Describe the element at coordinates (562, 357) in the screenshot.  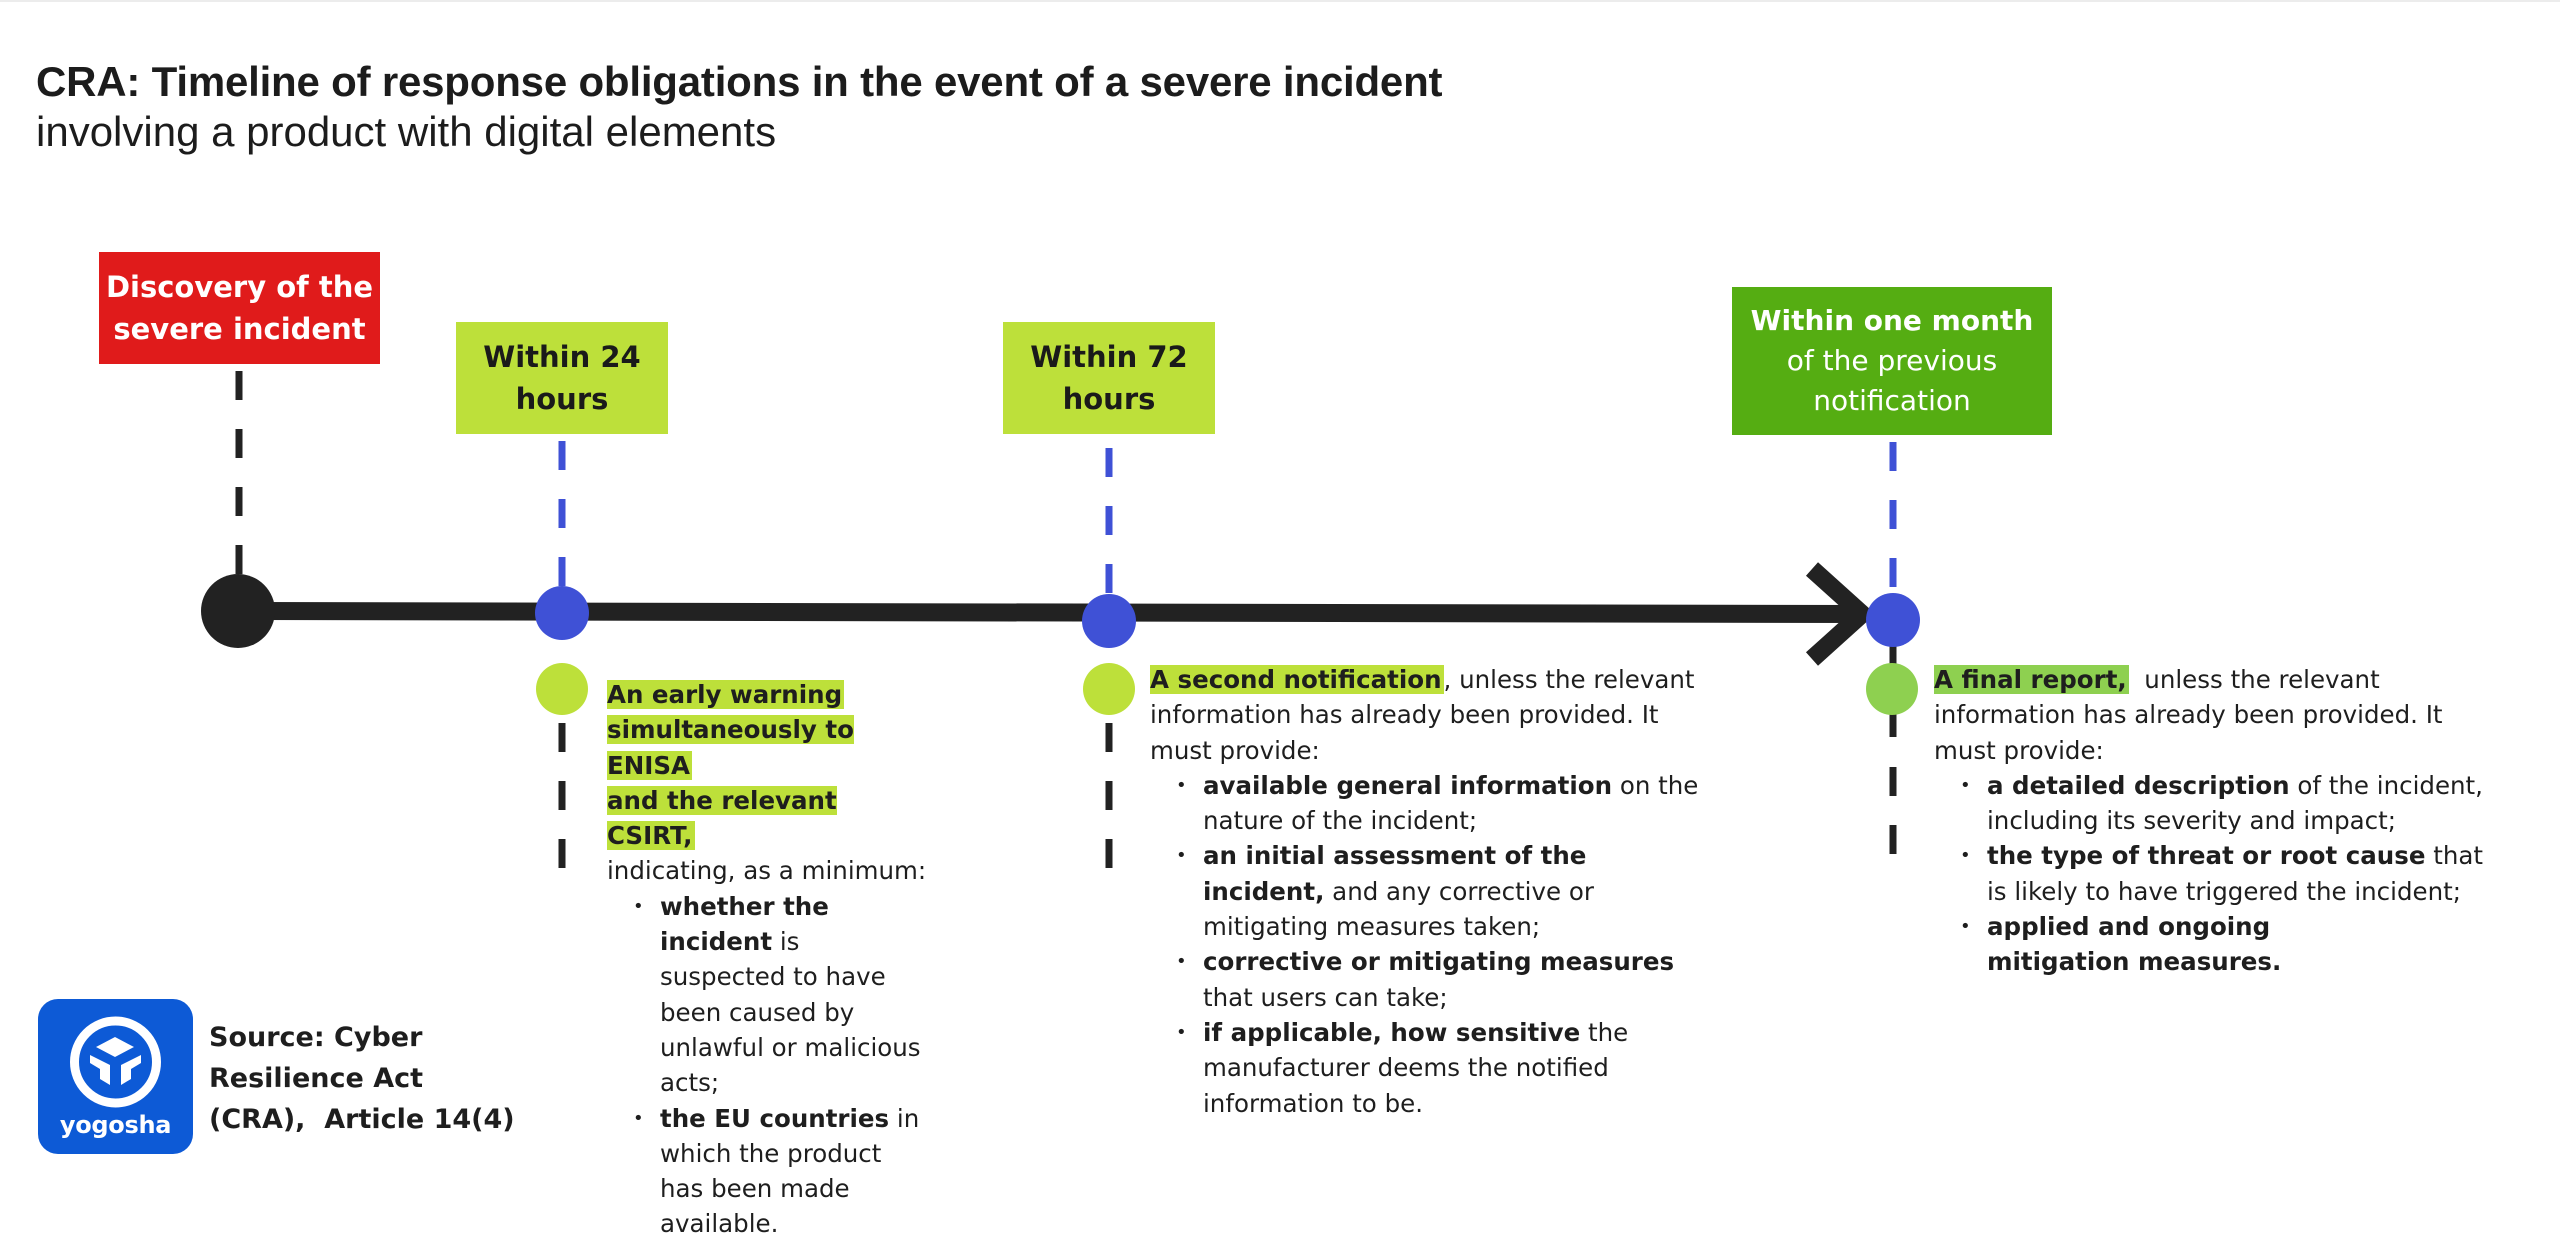
I see `stage-24h-line1: Within 24` at that location.